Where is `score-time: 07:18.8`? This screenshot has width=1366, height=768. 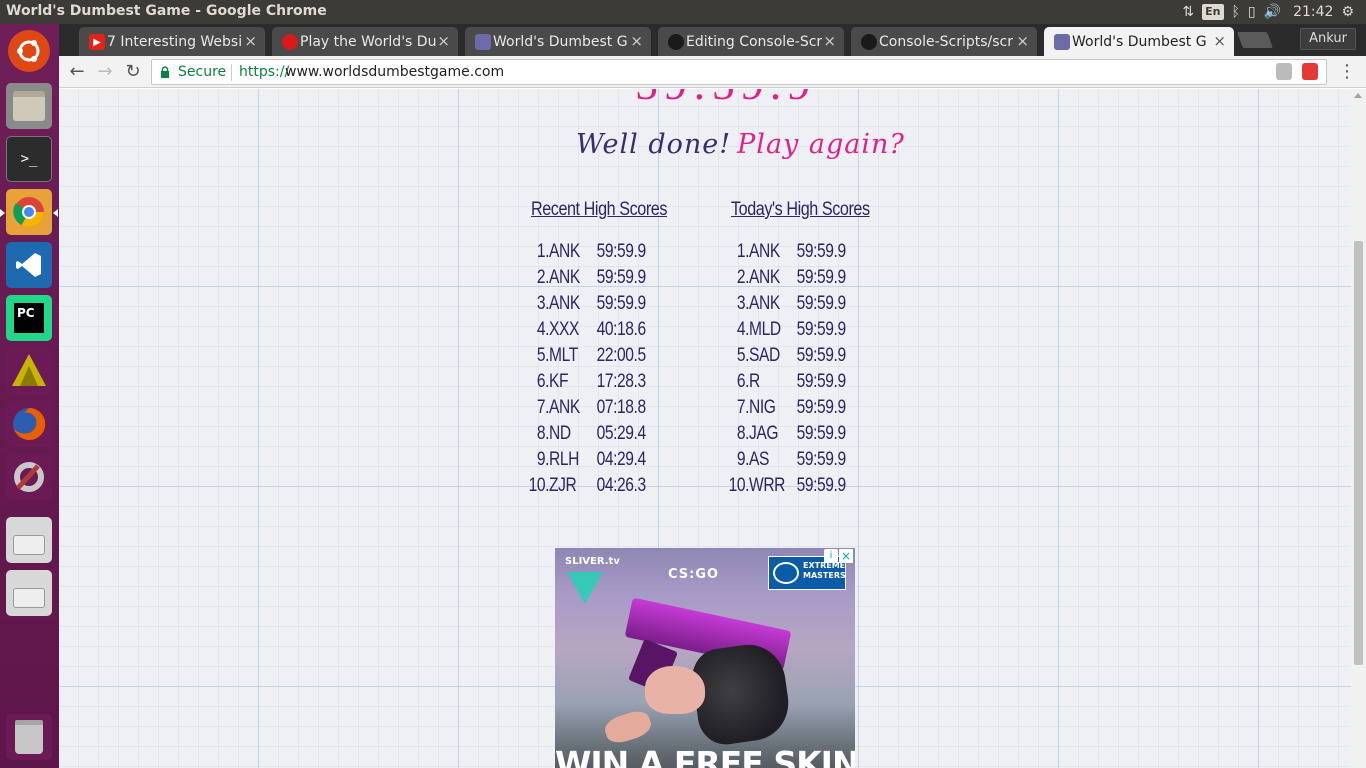
score-time: 07:18.8 is located at coordinates (621, 407).